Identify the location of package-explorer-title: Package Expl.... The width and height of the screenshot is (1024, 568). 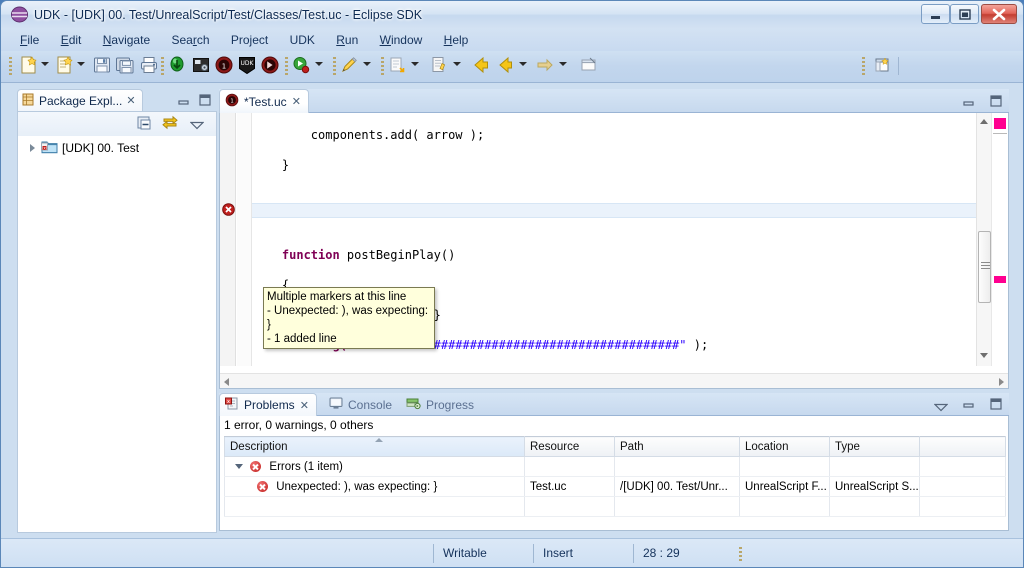
(81, 100).